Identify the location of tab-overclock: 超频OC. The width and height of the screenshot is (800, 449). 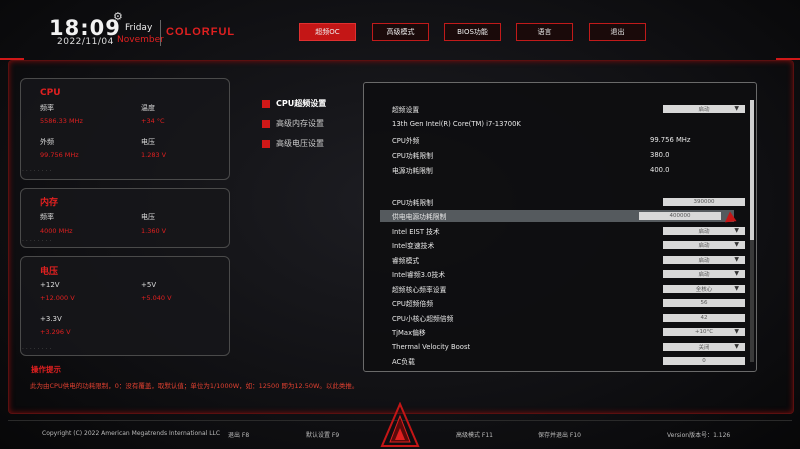
(327, 32).